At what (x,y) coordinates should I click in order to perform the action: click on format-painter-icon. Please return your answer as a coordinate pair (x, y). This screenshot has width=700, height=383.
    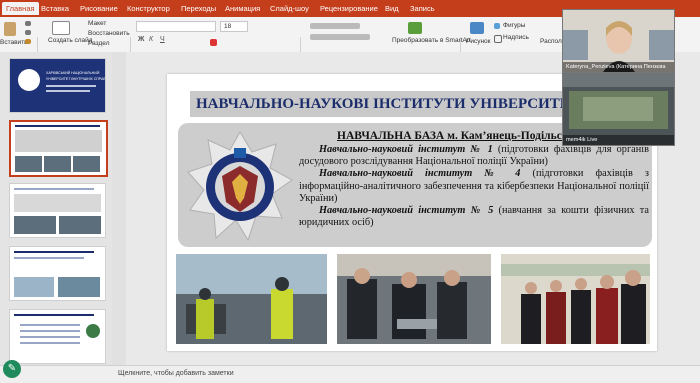
    Looking at the image, I should click on (28, 41).